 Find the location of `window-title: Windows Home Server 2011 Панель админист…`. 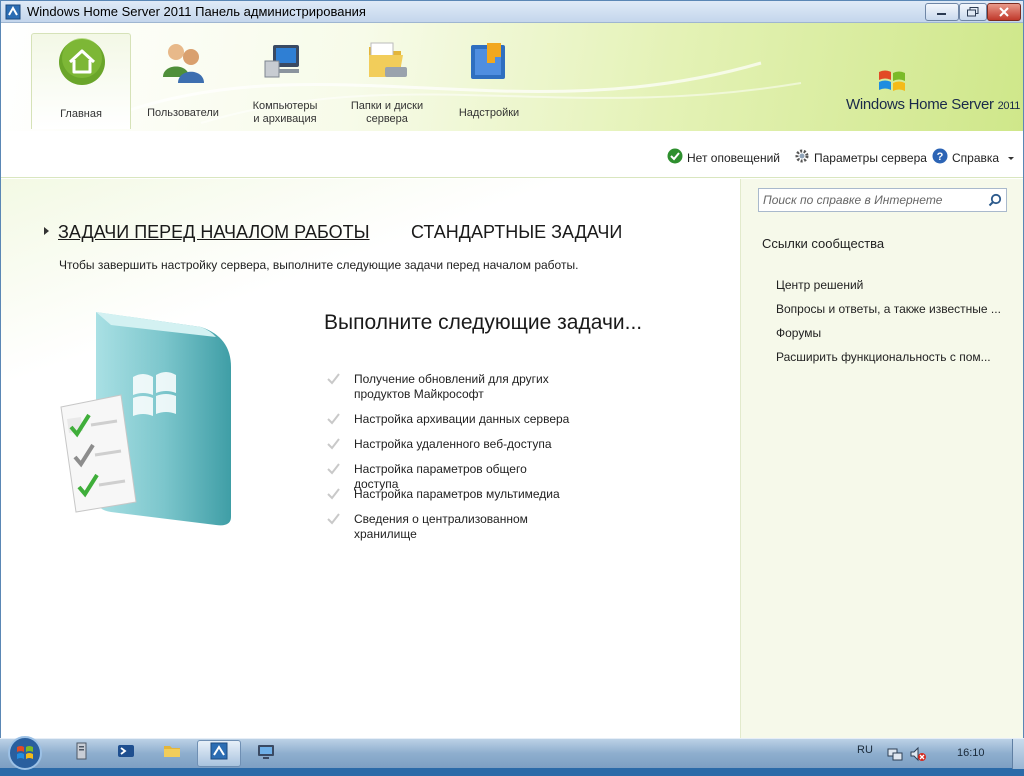

window-title: Windows Home Server 2011 Панель админист… is located at coordinates (196, 11).